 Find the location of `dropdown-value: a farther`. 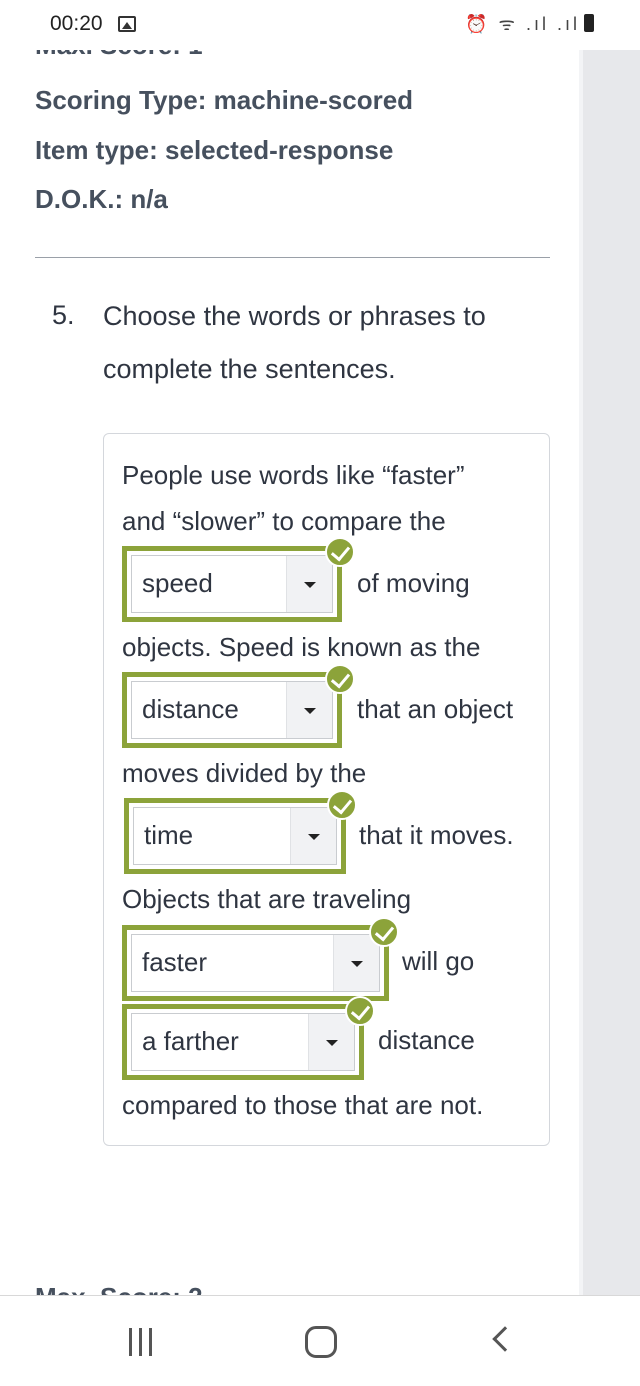

dropdown-value: a farther is located at coordinates (190, 1041).